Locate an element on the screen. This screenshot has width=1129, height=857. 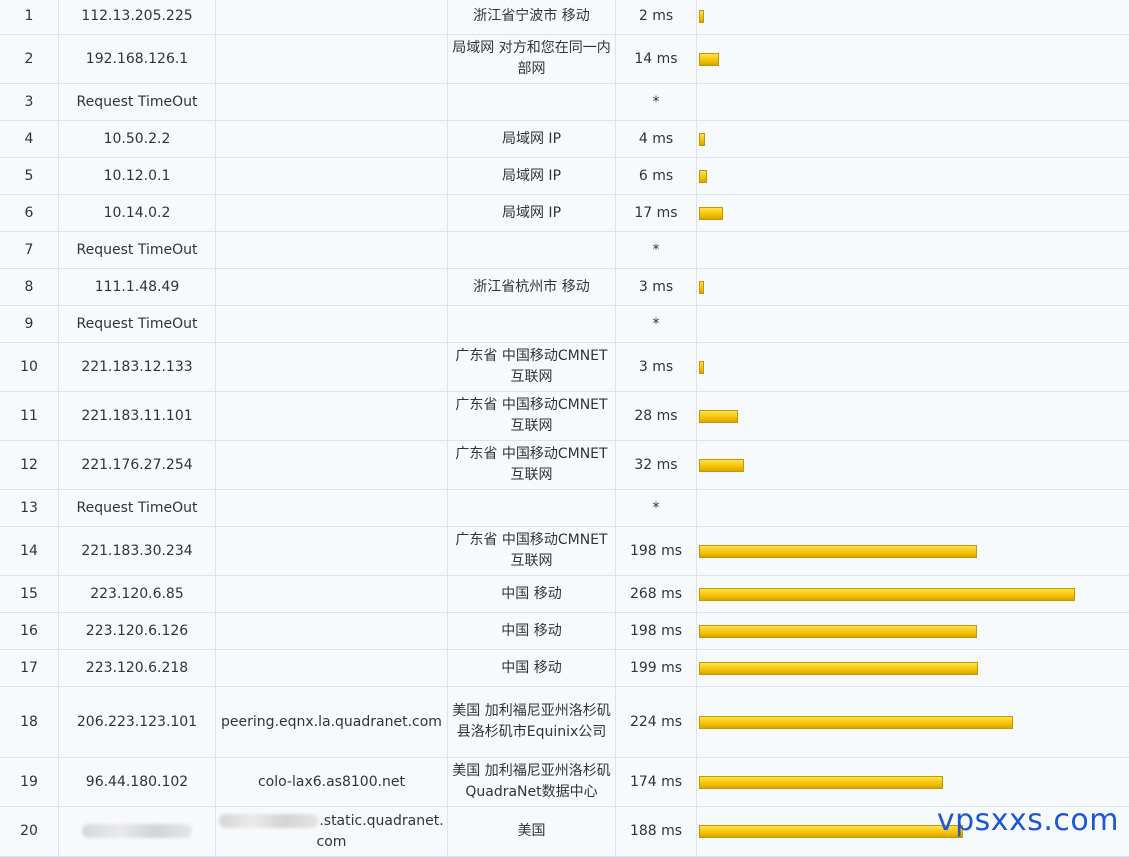
hop-row: 510.12.0.1局域网 IP6 ms is located at coordinates (564, 176).